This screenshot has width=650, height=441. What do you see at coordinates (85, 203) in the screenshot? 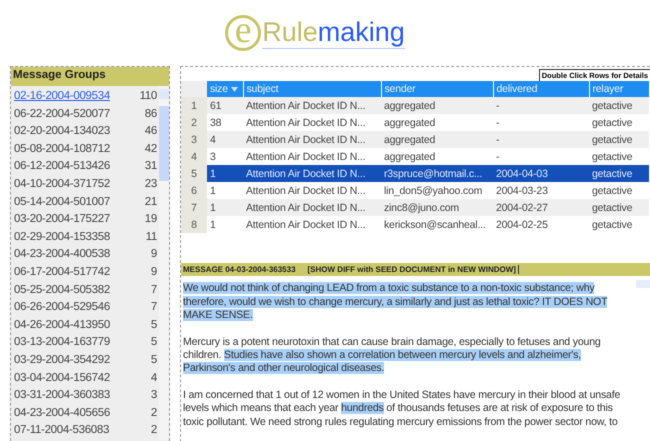
I see `message-group-item: 05-14-2004-501007 21` at bounding box center [85, 203].